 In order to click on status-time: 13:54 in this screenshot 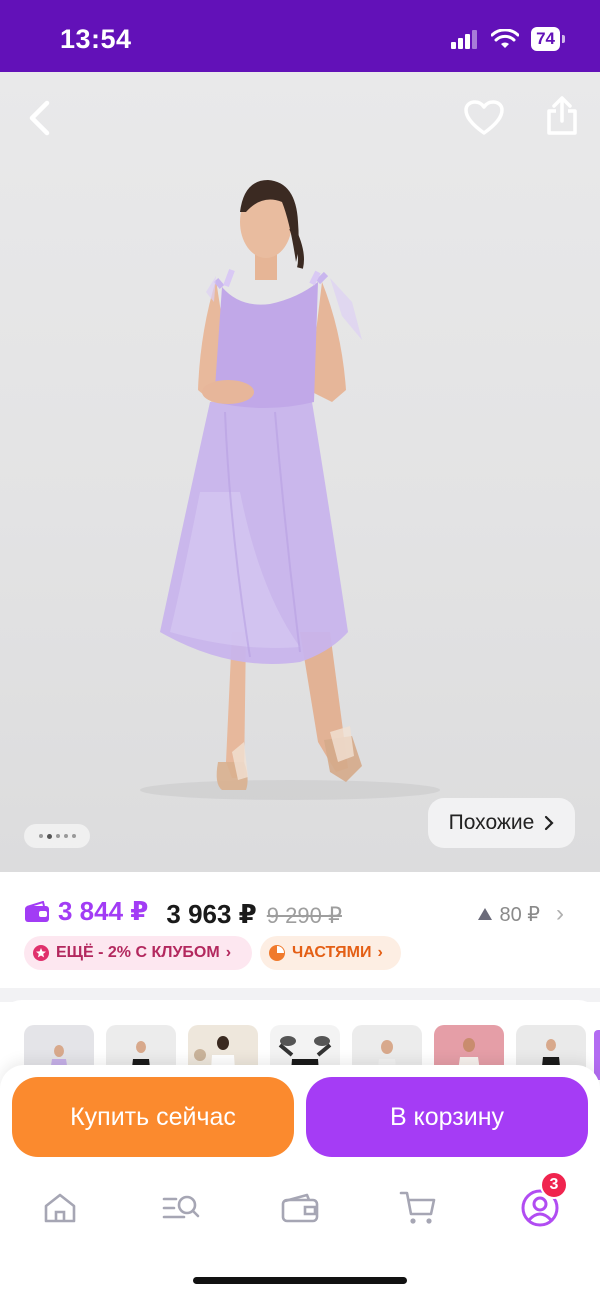, I will do `click(96, 39)`.